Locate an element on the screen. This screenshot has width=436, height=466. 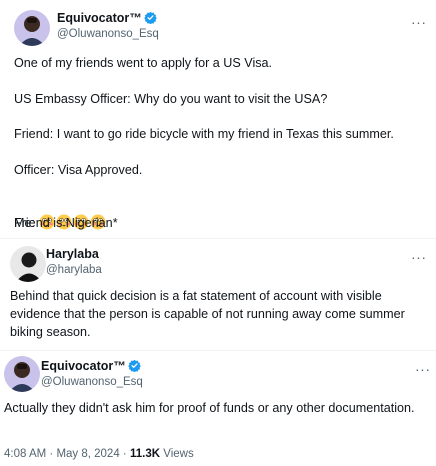
tweet-line: Officer: Visa Approved. is located at coordinates (78, 170).